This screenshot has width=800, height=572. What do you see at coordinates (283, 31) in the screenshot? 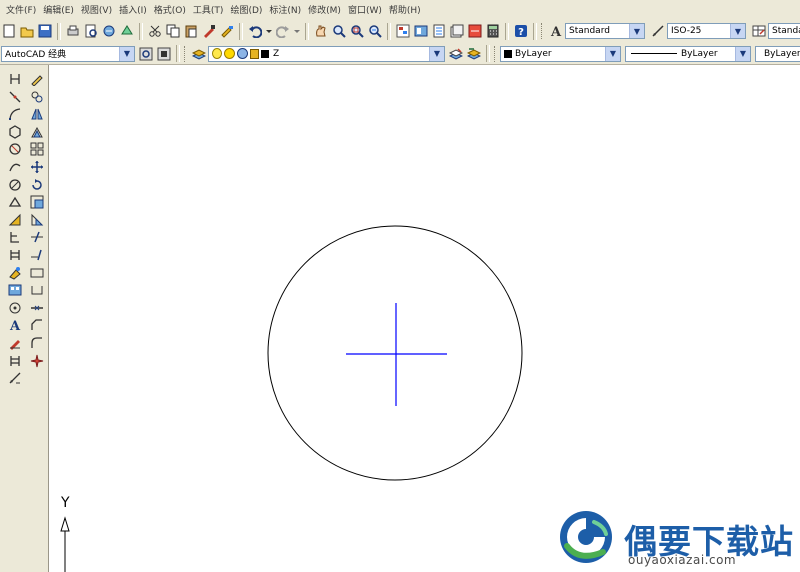
I see `redo-icon` at bounding box center [283, 31].